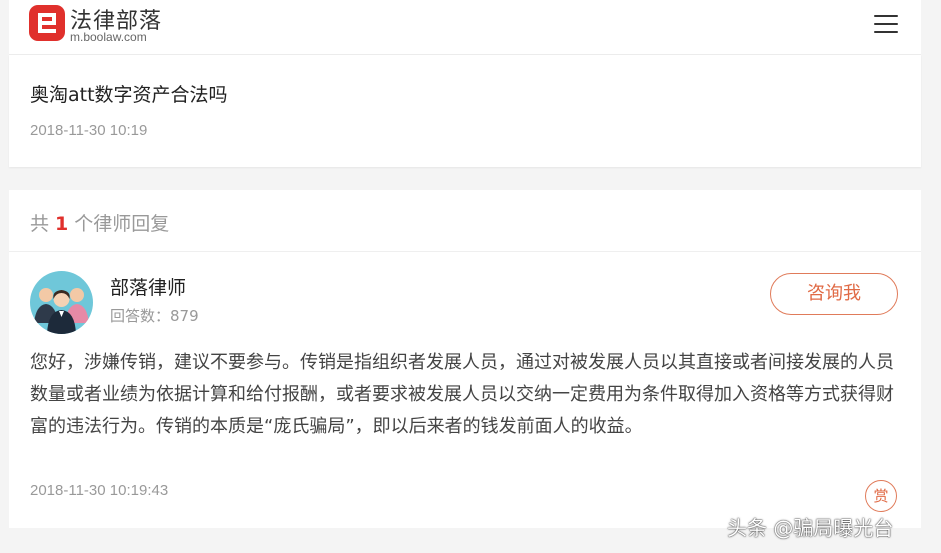  Describe the element at coordinates (47, 23) in the screenshot. I see `boolaw-logo-icon` at that location.